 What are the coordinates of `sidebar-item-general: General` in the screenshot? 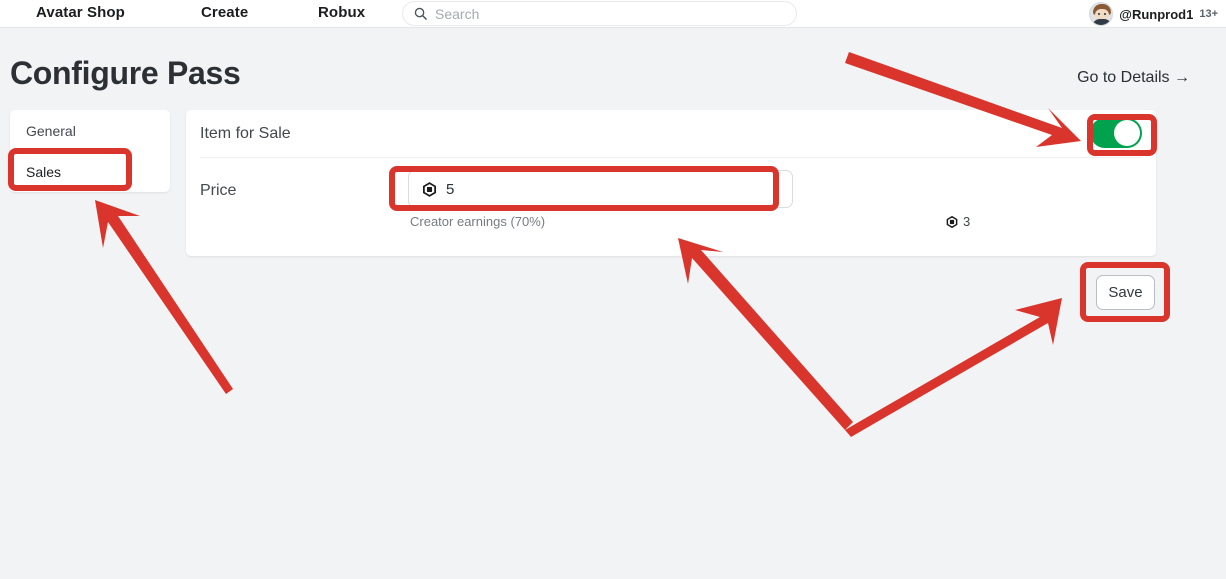 It's located at (90, 130).